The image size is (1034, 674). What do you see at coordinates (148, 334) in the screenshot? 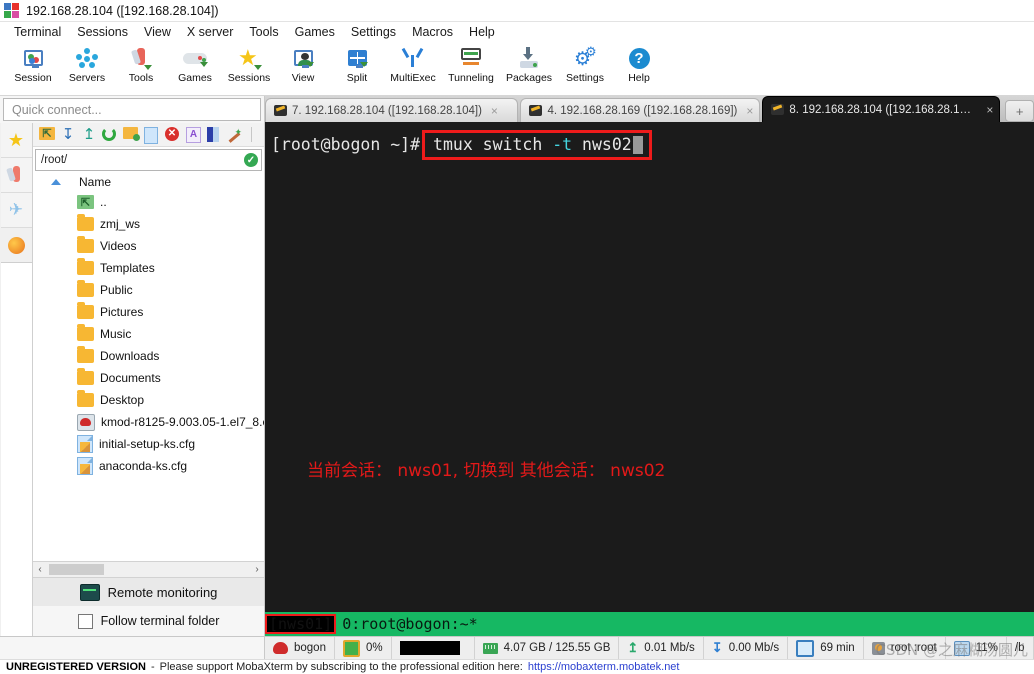
I see `list-item: Music` at bounding box center [148, 334].